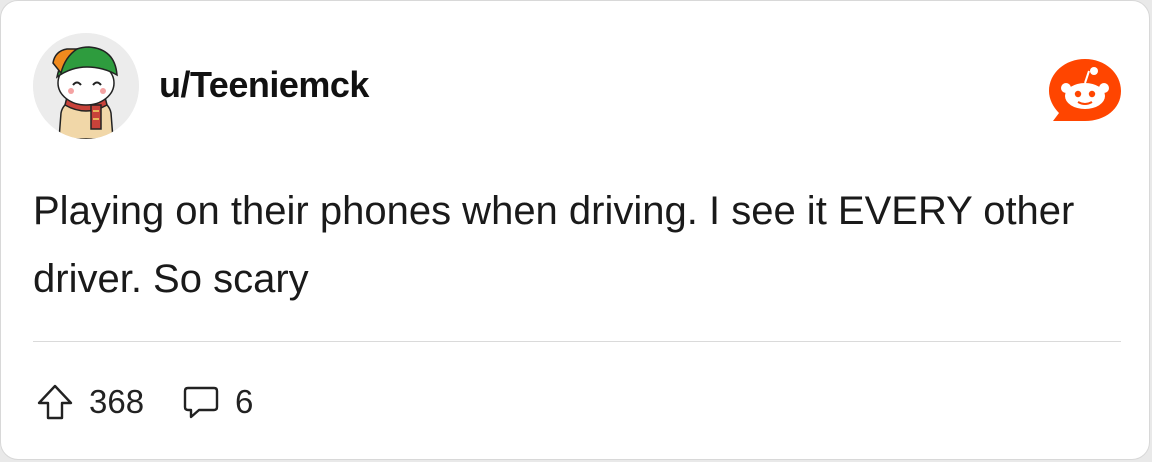 This screenshot has height=462, width=1152. Describe the element at coordinates (55, 402) in the screenshot. I see `upvote-arrow-icon` at that location.